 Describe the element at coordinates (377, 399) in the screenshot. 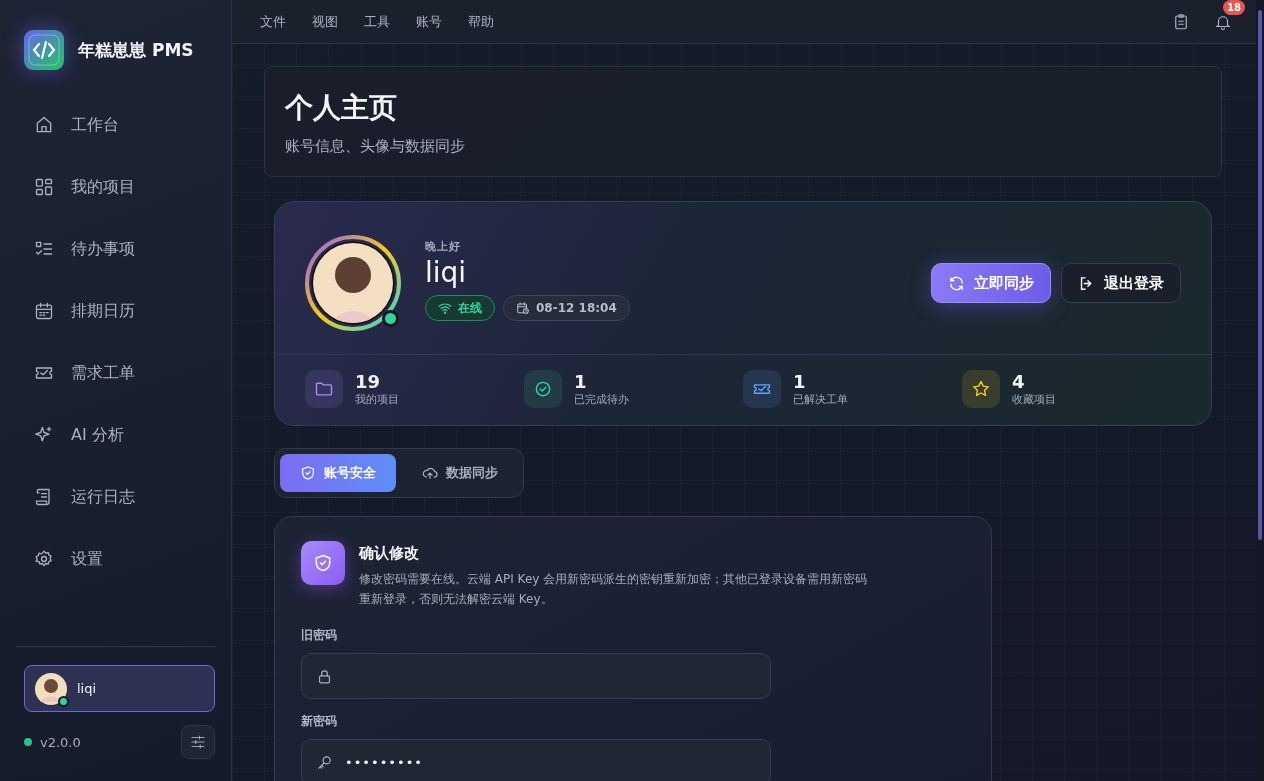

I see `stat-label: 我的项目` at that location.